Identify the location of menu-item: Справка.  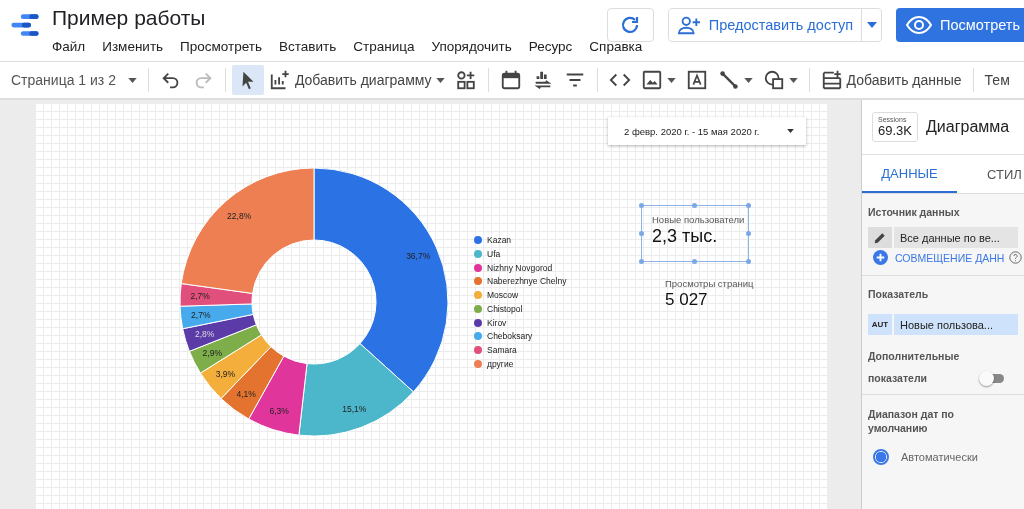
(616, 46).